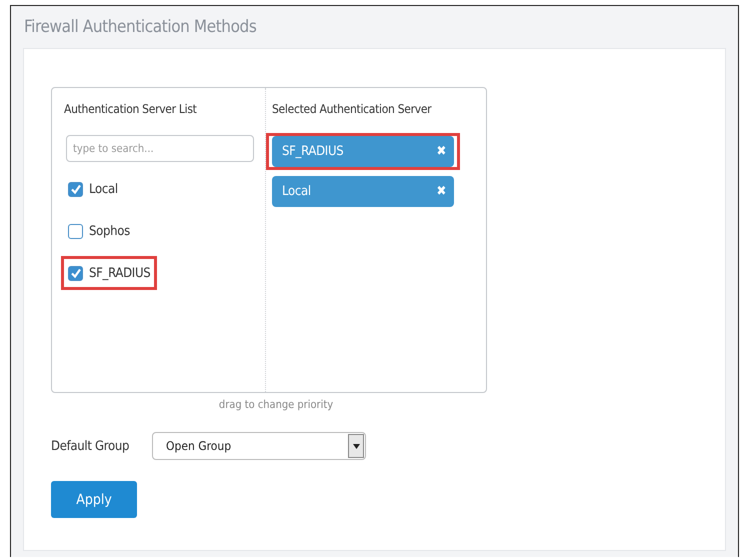 Image resolution: width=741 pixels, height=558 pixels. What do you see at coordinates (363, 151) in the screenshot?
I see `server-chip: SF_RADIUS ✖` at bounding box center [363, 151].